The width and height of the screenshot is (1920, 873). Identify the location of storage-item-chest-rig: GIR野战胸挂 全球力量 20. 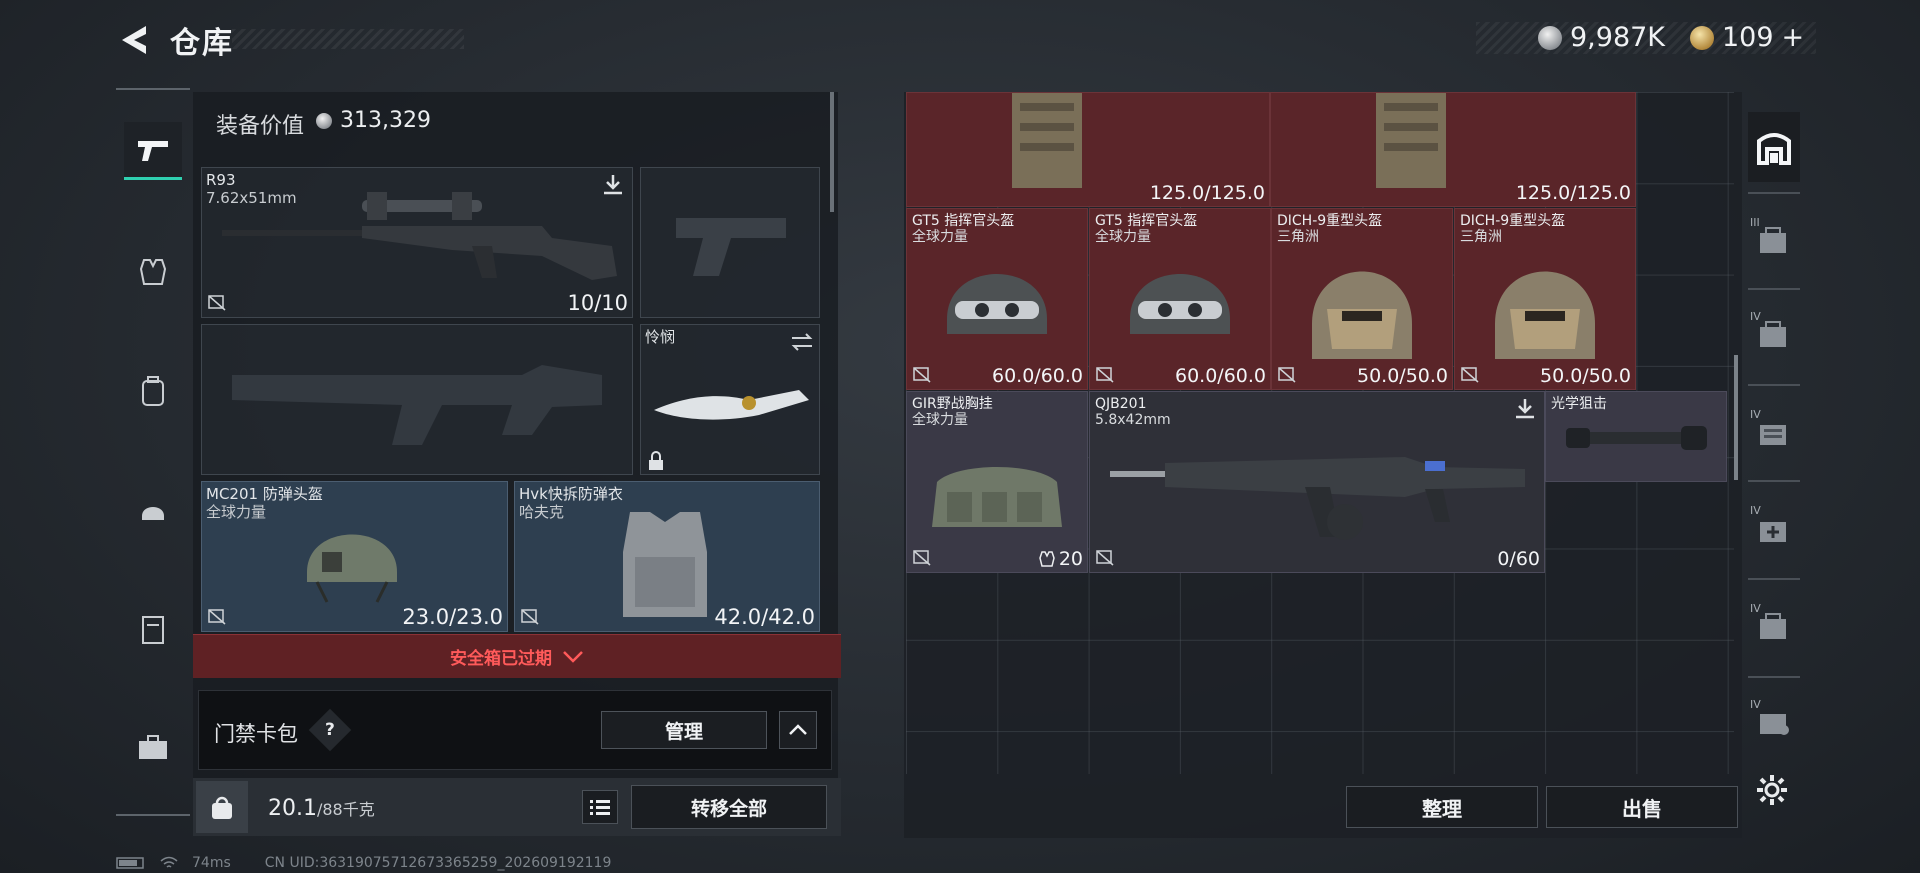
(997, 482).